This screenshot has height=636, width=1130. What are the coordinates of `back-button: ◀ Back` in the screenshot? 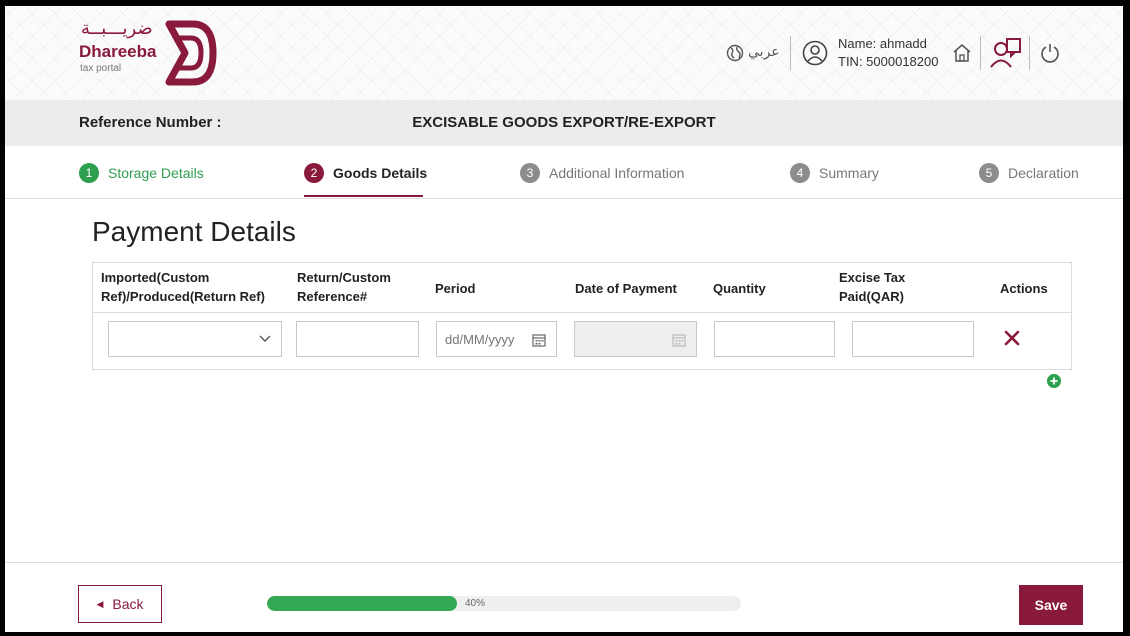 It's located at (120, 604).